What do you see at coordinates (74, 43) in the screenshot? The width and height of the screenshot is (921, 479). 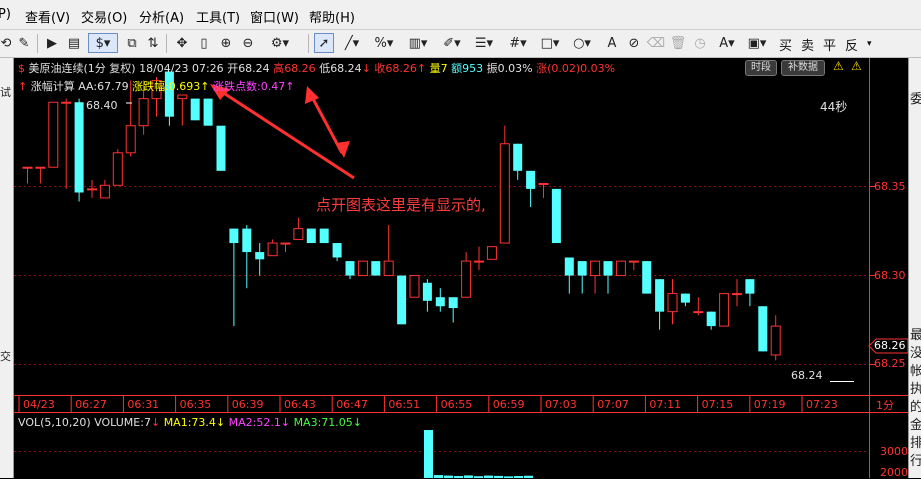 I see `note-icon: ▤` at bounding box center [74, 43].